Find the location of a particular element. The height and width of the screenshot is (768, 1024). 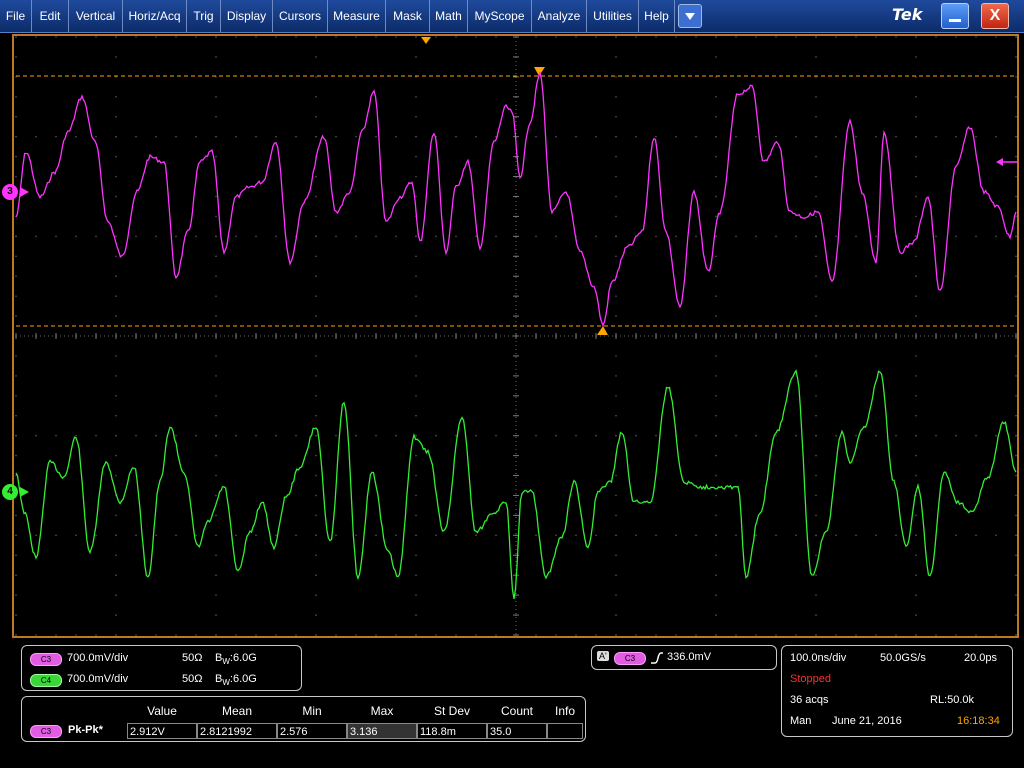

measure-stdev: 118.8m is located at coordinates (452, 731).